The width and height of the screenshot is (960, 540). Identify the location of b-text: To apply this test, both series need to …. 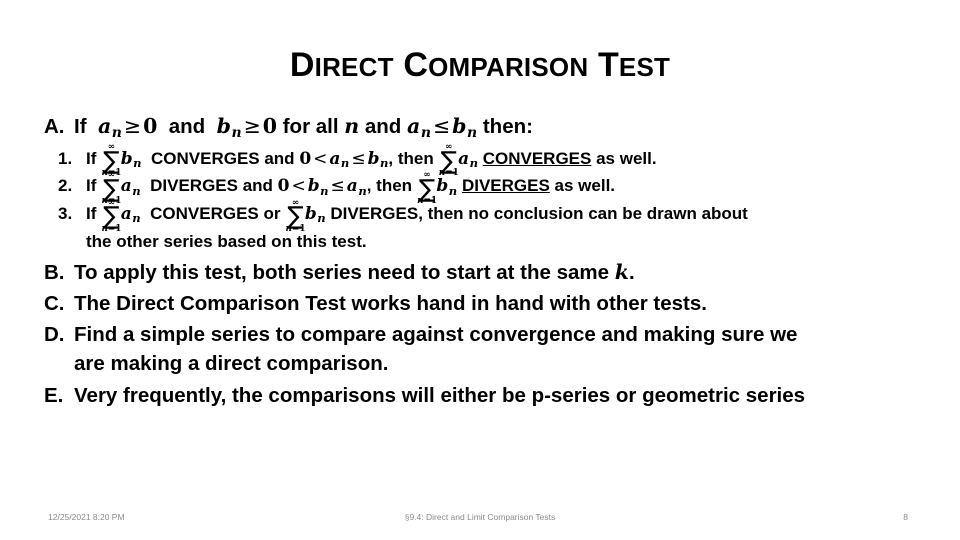
(342, 273).